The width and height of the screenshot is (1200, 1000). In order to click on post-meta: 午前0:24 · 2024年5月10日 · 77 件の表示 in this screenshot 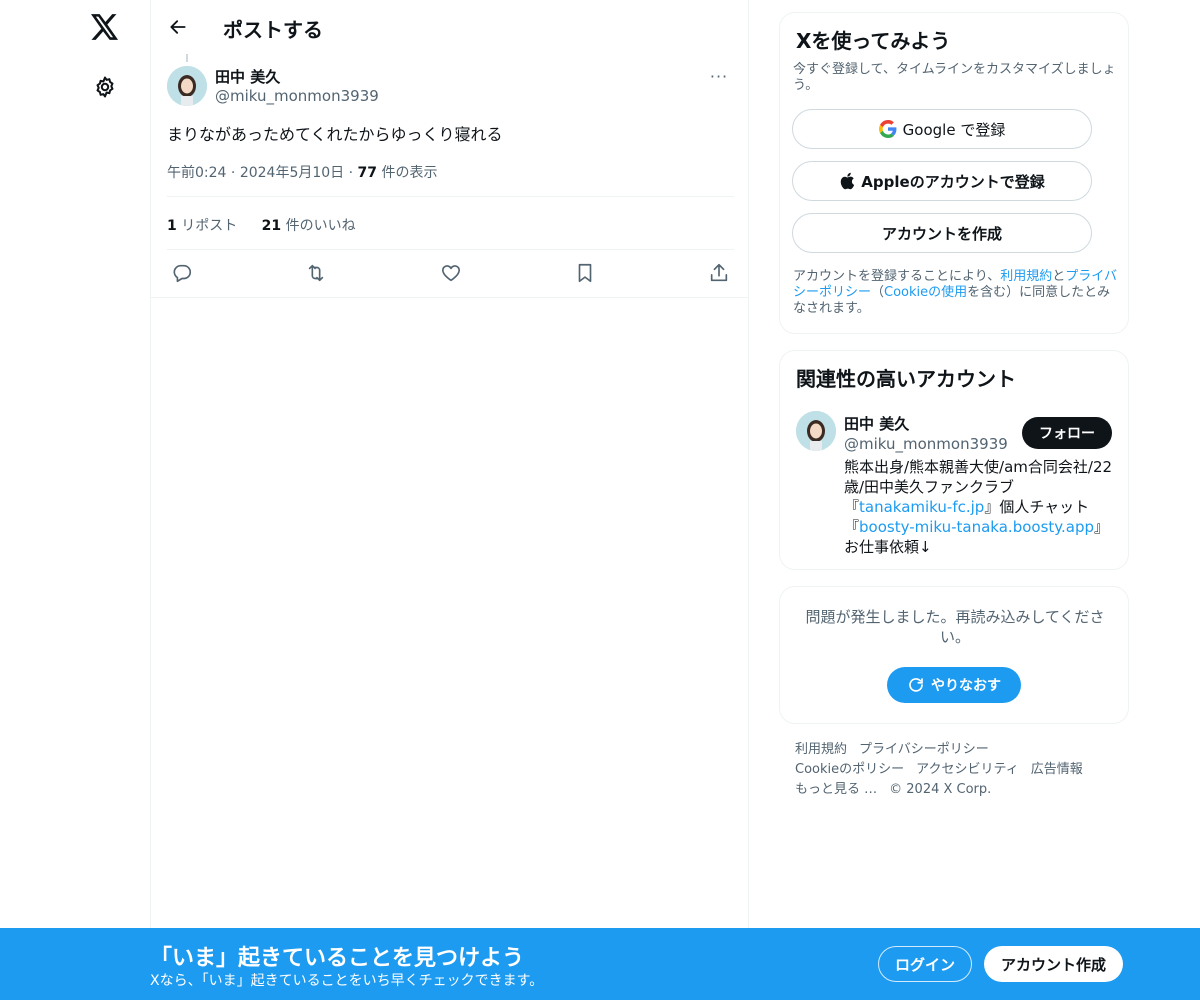, I will do `click(302, 172)`.